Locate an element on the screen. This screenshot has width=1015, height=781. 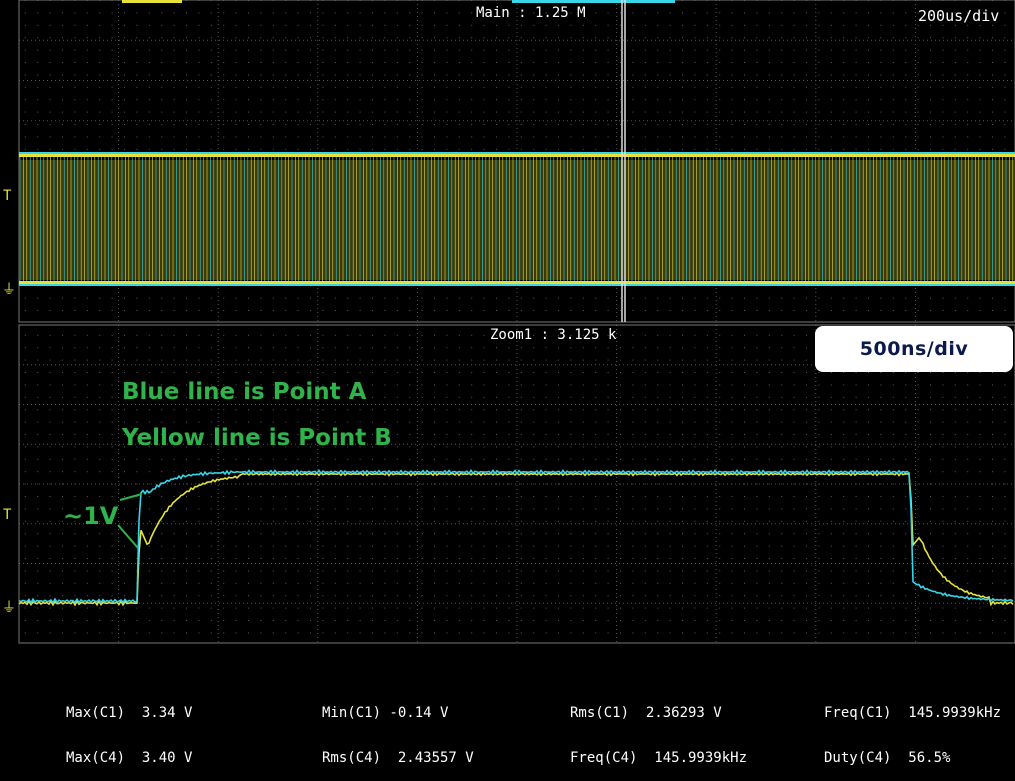
zoom-timebase: 500ns/div is located at coordinates (914, 349).